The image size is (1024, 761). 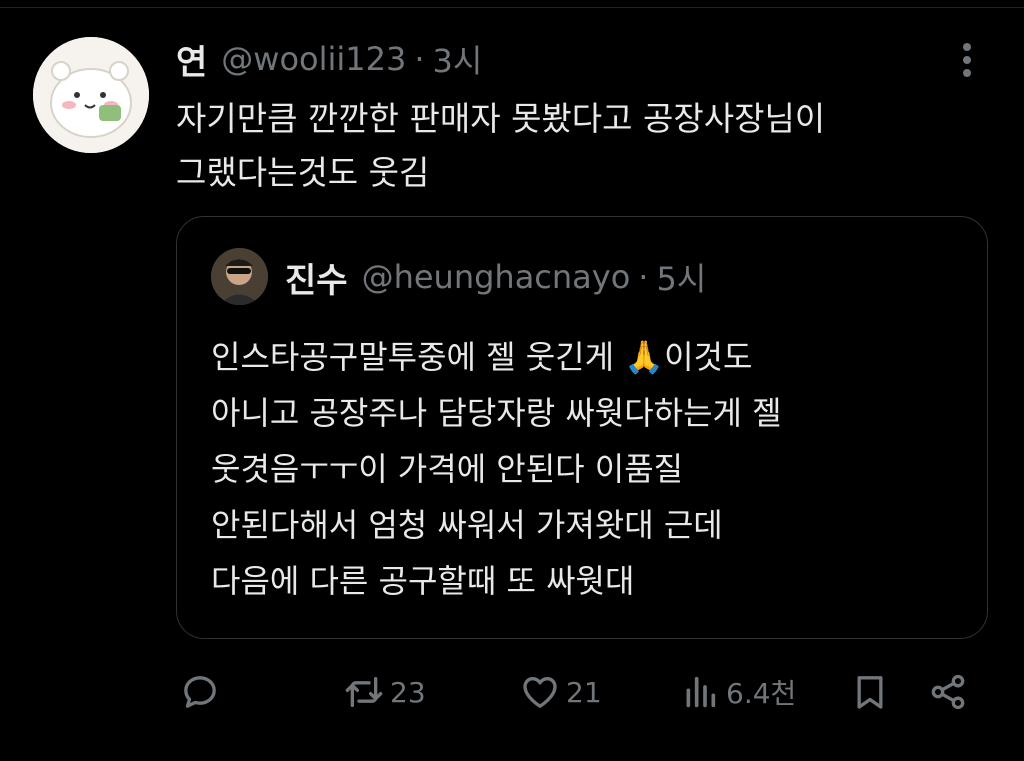 I want to click on share-button, so click(x=948, y=692).